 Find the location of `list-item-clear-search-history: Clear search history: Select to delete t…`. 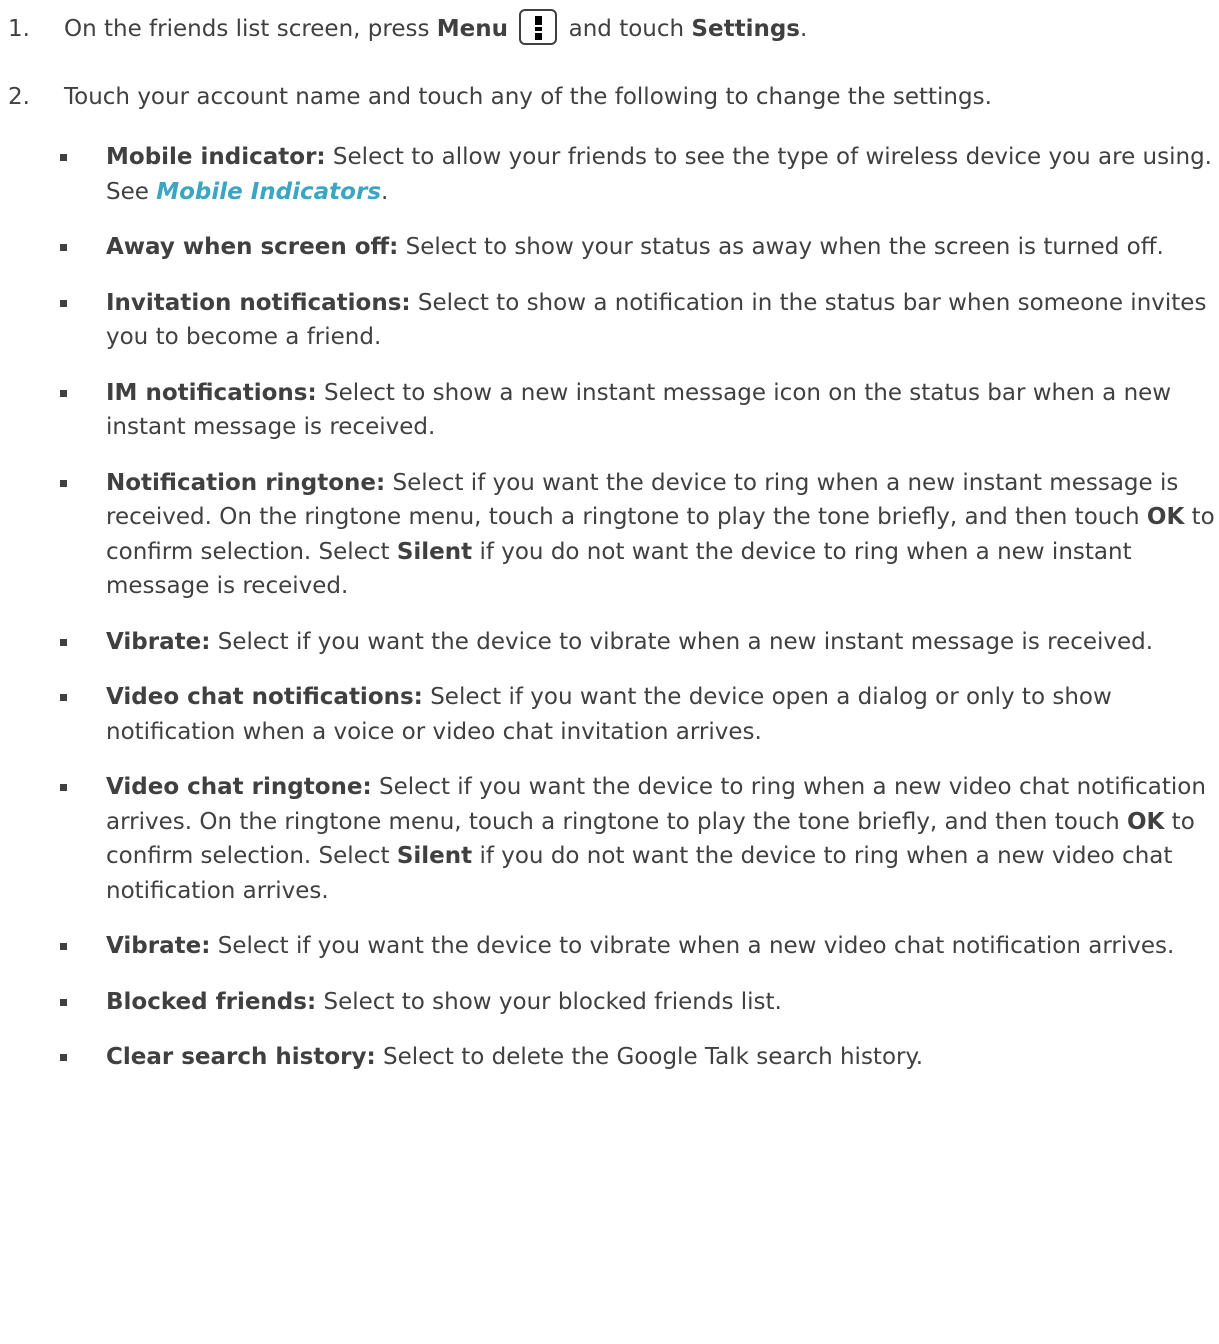

list-item-clear-search-history: Clear search history: Select to delete t… is located at coordinates (636, 1057).